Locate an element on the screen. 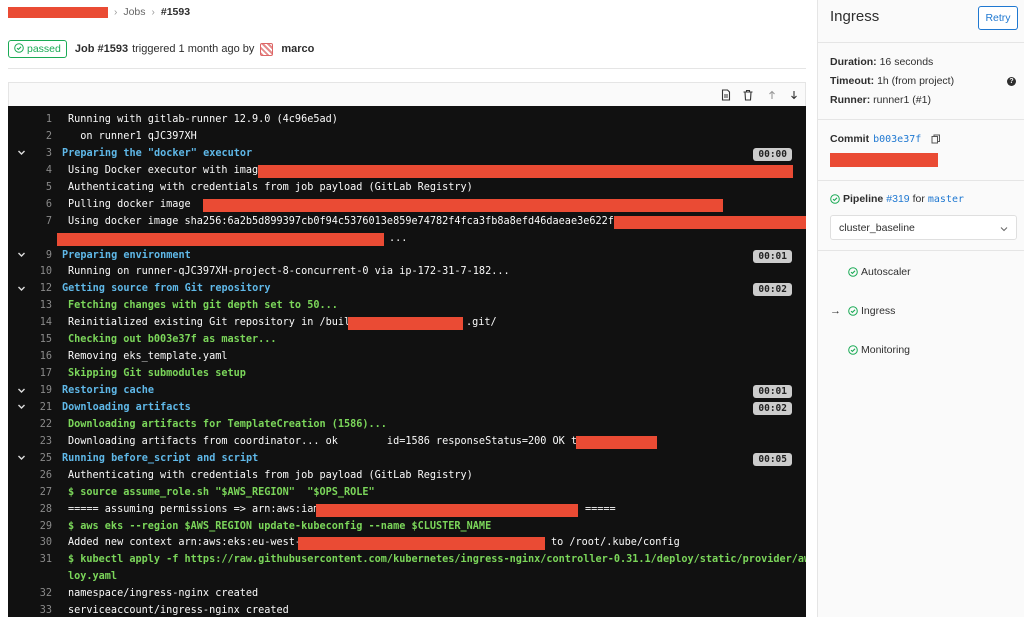 Image resolution: width=1024 pixels, height=617 pixels. line-number: 7 is located at coordinates (41, 222).